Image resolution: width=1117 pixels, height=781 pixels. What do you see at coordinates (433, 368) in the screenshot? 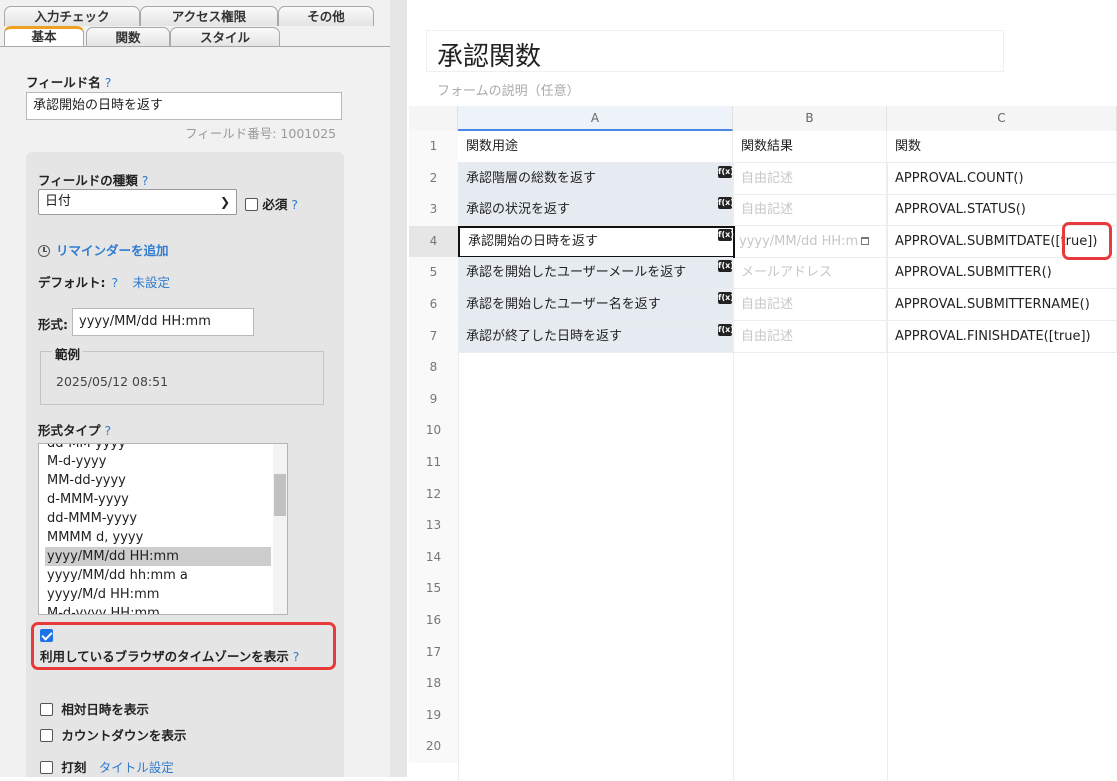
I see `row-number: 8` at bounding box center [433, 368].